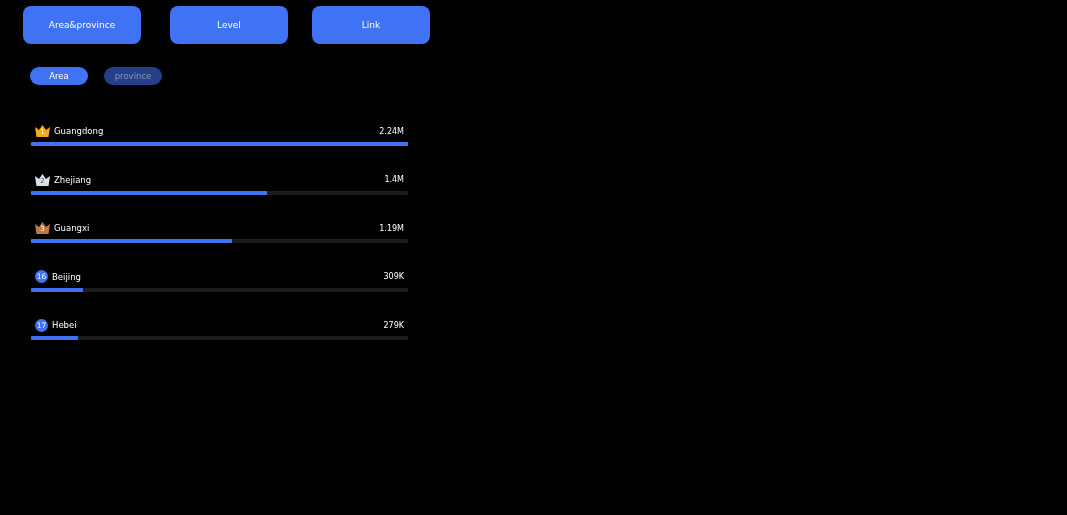 This screenshot has width=1067, height=515. Describe the element at coordinates (59, 76) in the screenshot. I see `toggle-button: Area` at that location.